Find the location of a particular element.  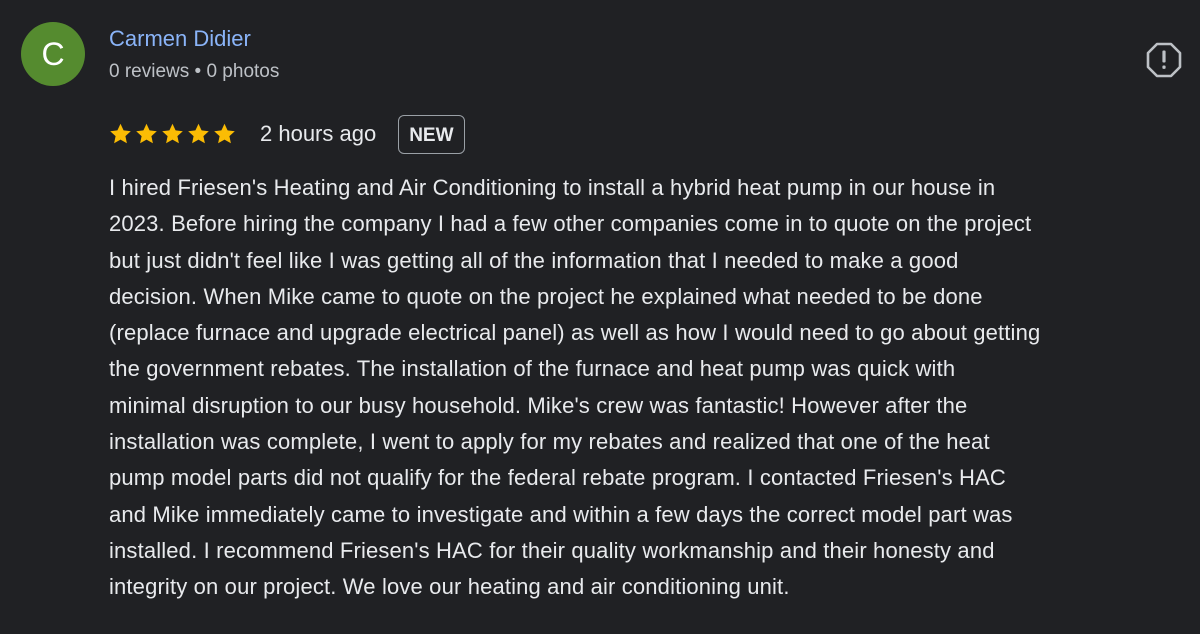

new-badge: NEW is located at coordinates (431, 134).